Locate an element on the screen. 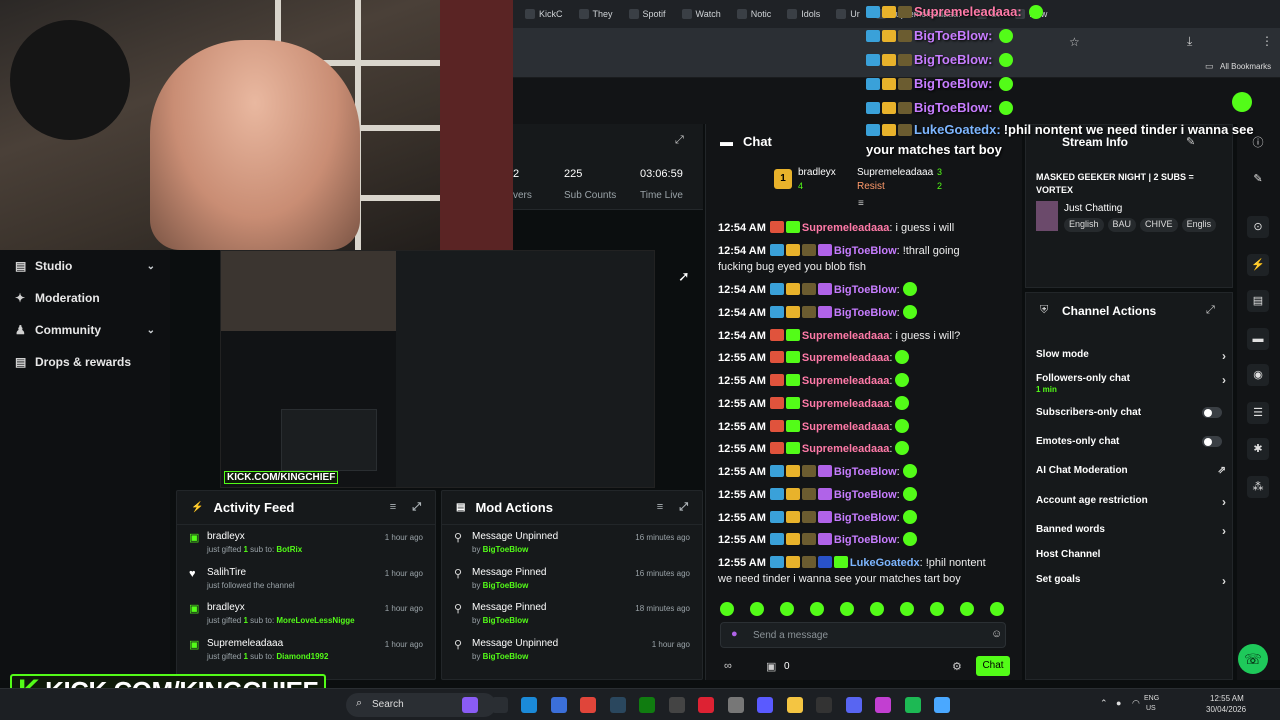 The width and height of the screenshot is (1280, 720). browser-tab: KickC is located at coordinates (544, 14).